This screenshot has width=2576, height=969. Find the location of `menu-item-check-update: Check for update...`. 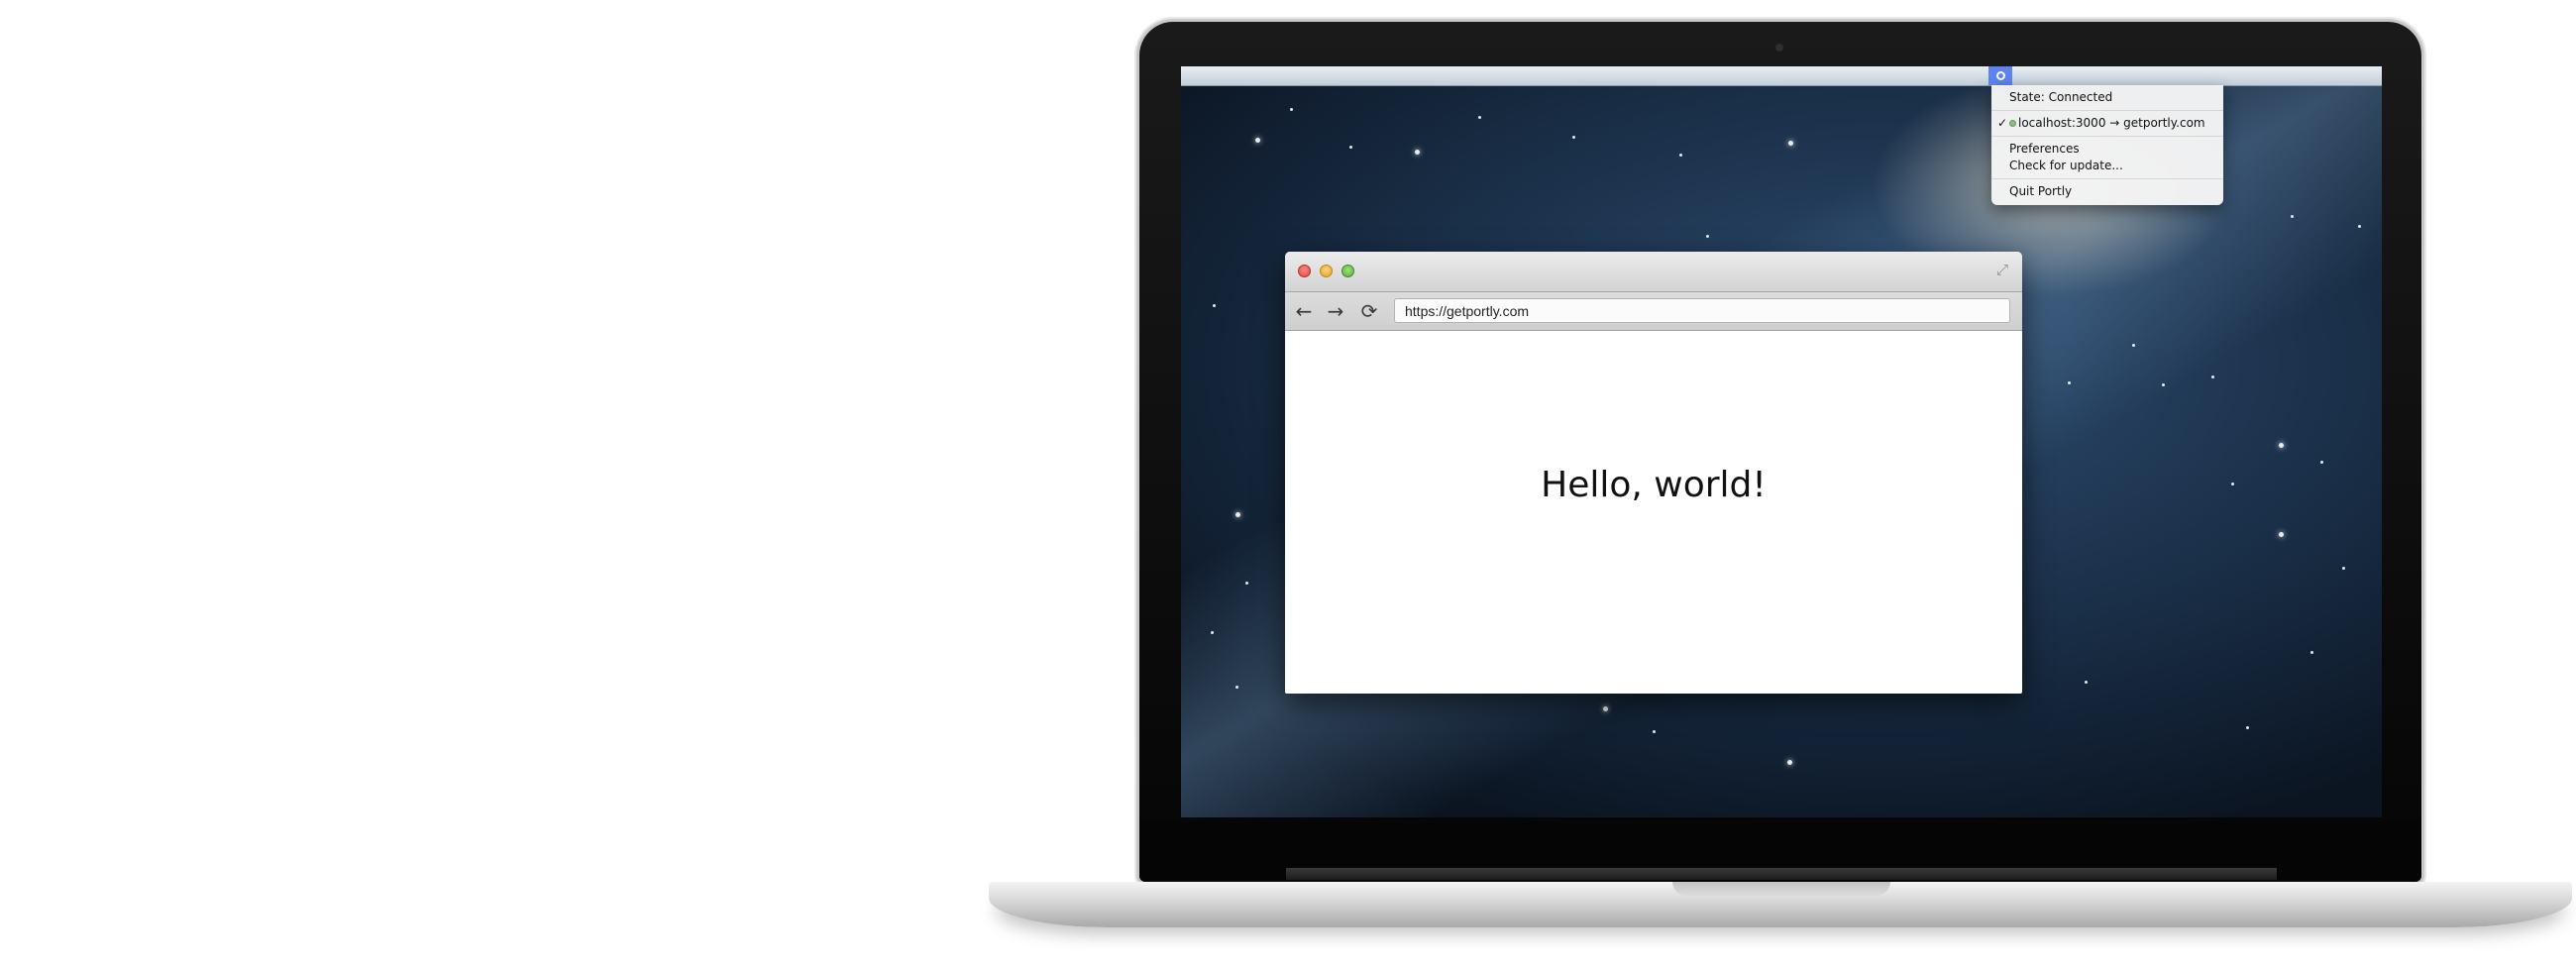

menu-item-check-update: Check for update... is located at coordinates (2107, 166).